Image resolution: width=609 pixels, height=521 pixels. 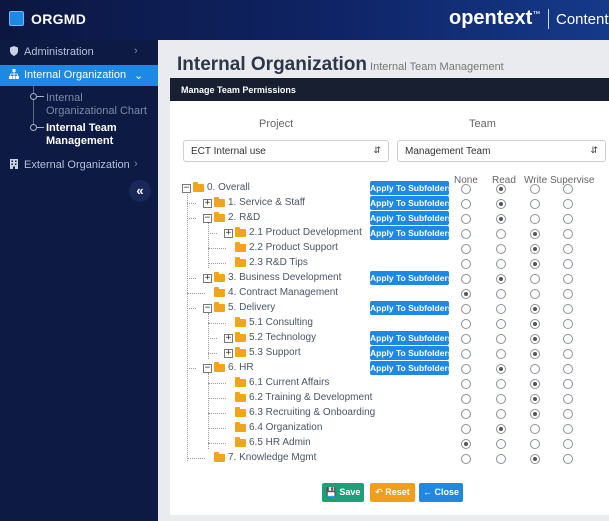 What do you see at coordinates (100, 135) in the screenshot?
I see `sidebar-subitem-internal-team-management: Internal Team Management` at bounding box center [100, 135].